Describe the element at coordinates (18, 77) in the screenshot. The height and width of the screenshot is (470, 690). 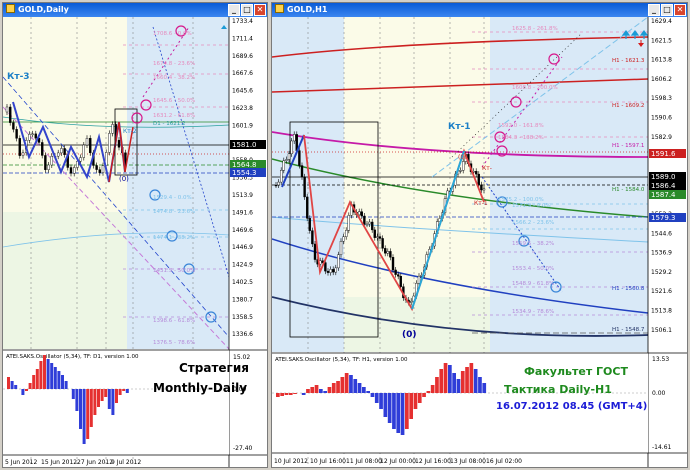
I see `wave-label-kt3: Кт-3` at that location.